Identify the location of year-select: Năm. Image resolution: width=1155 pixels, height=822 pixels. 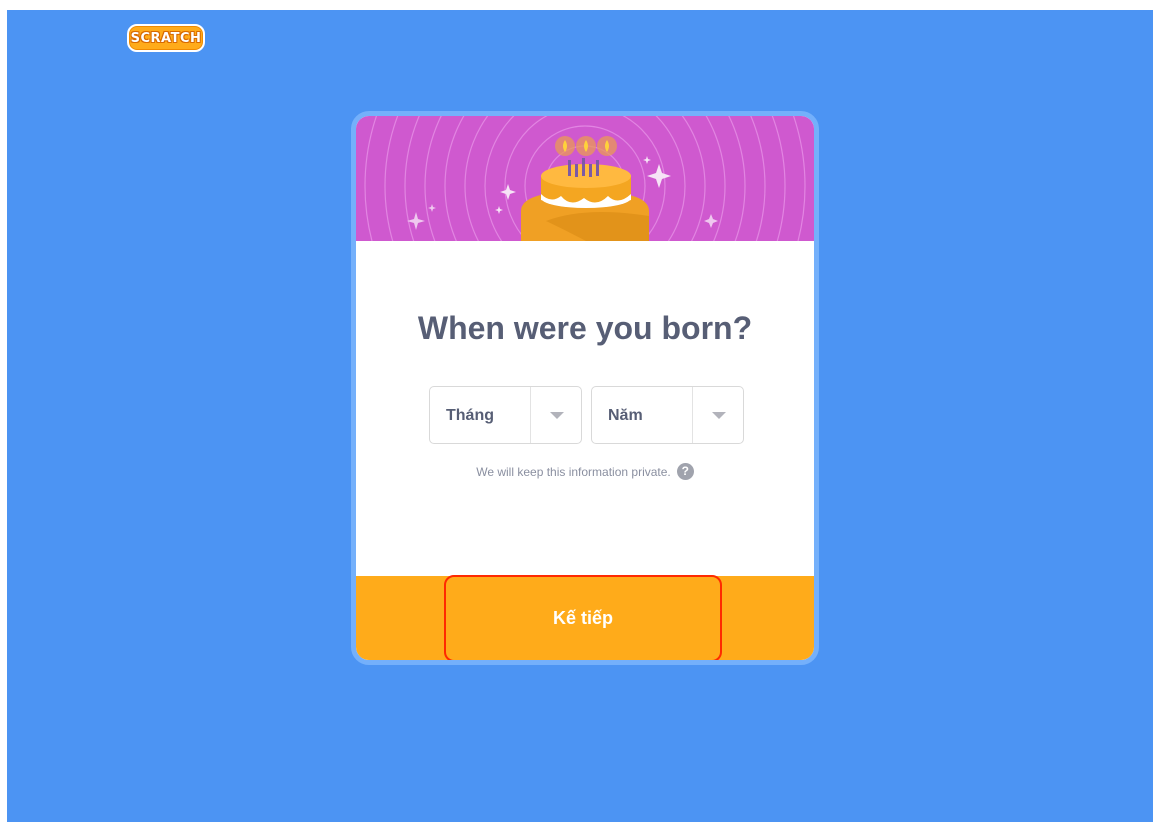
(667, 415).